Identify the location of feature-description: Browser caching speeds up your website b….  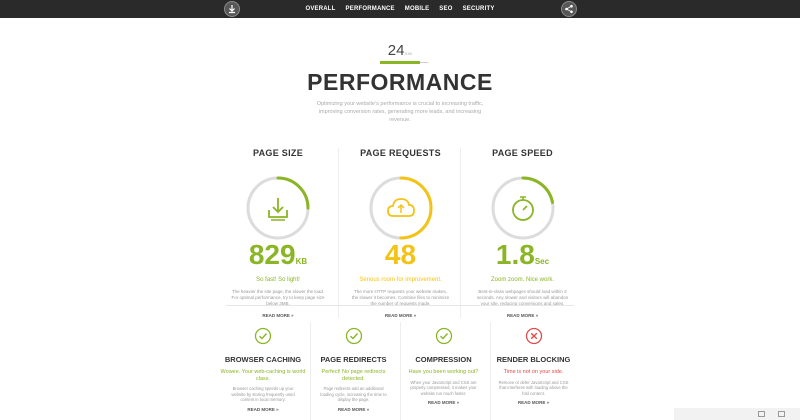
(263, 394).